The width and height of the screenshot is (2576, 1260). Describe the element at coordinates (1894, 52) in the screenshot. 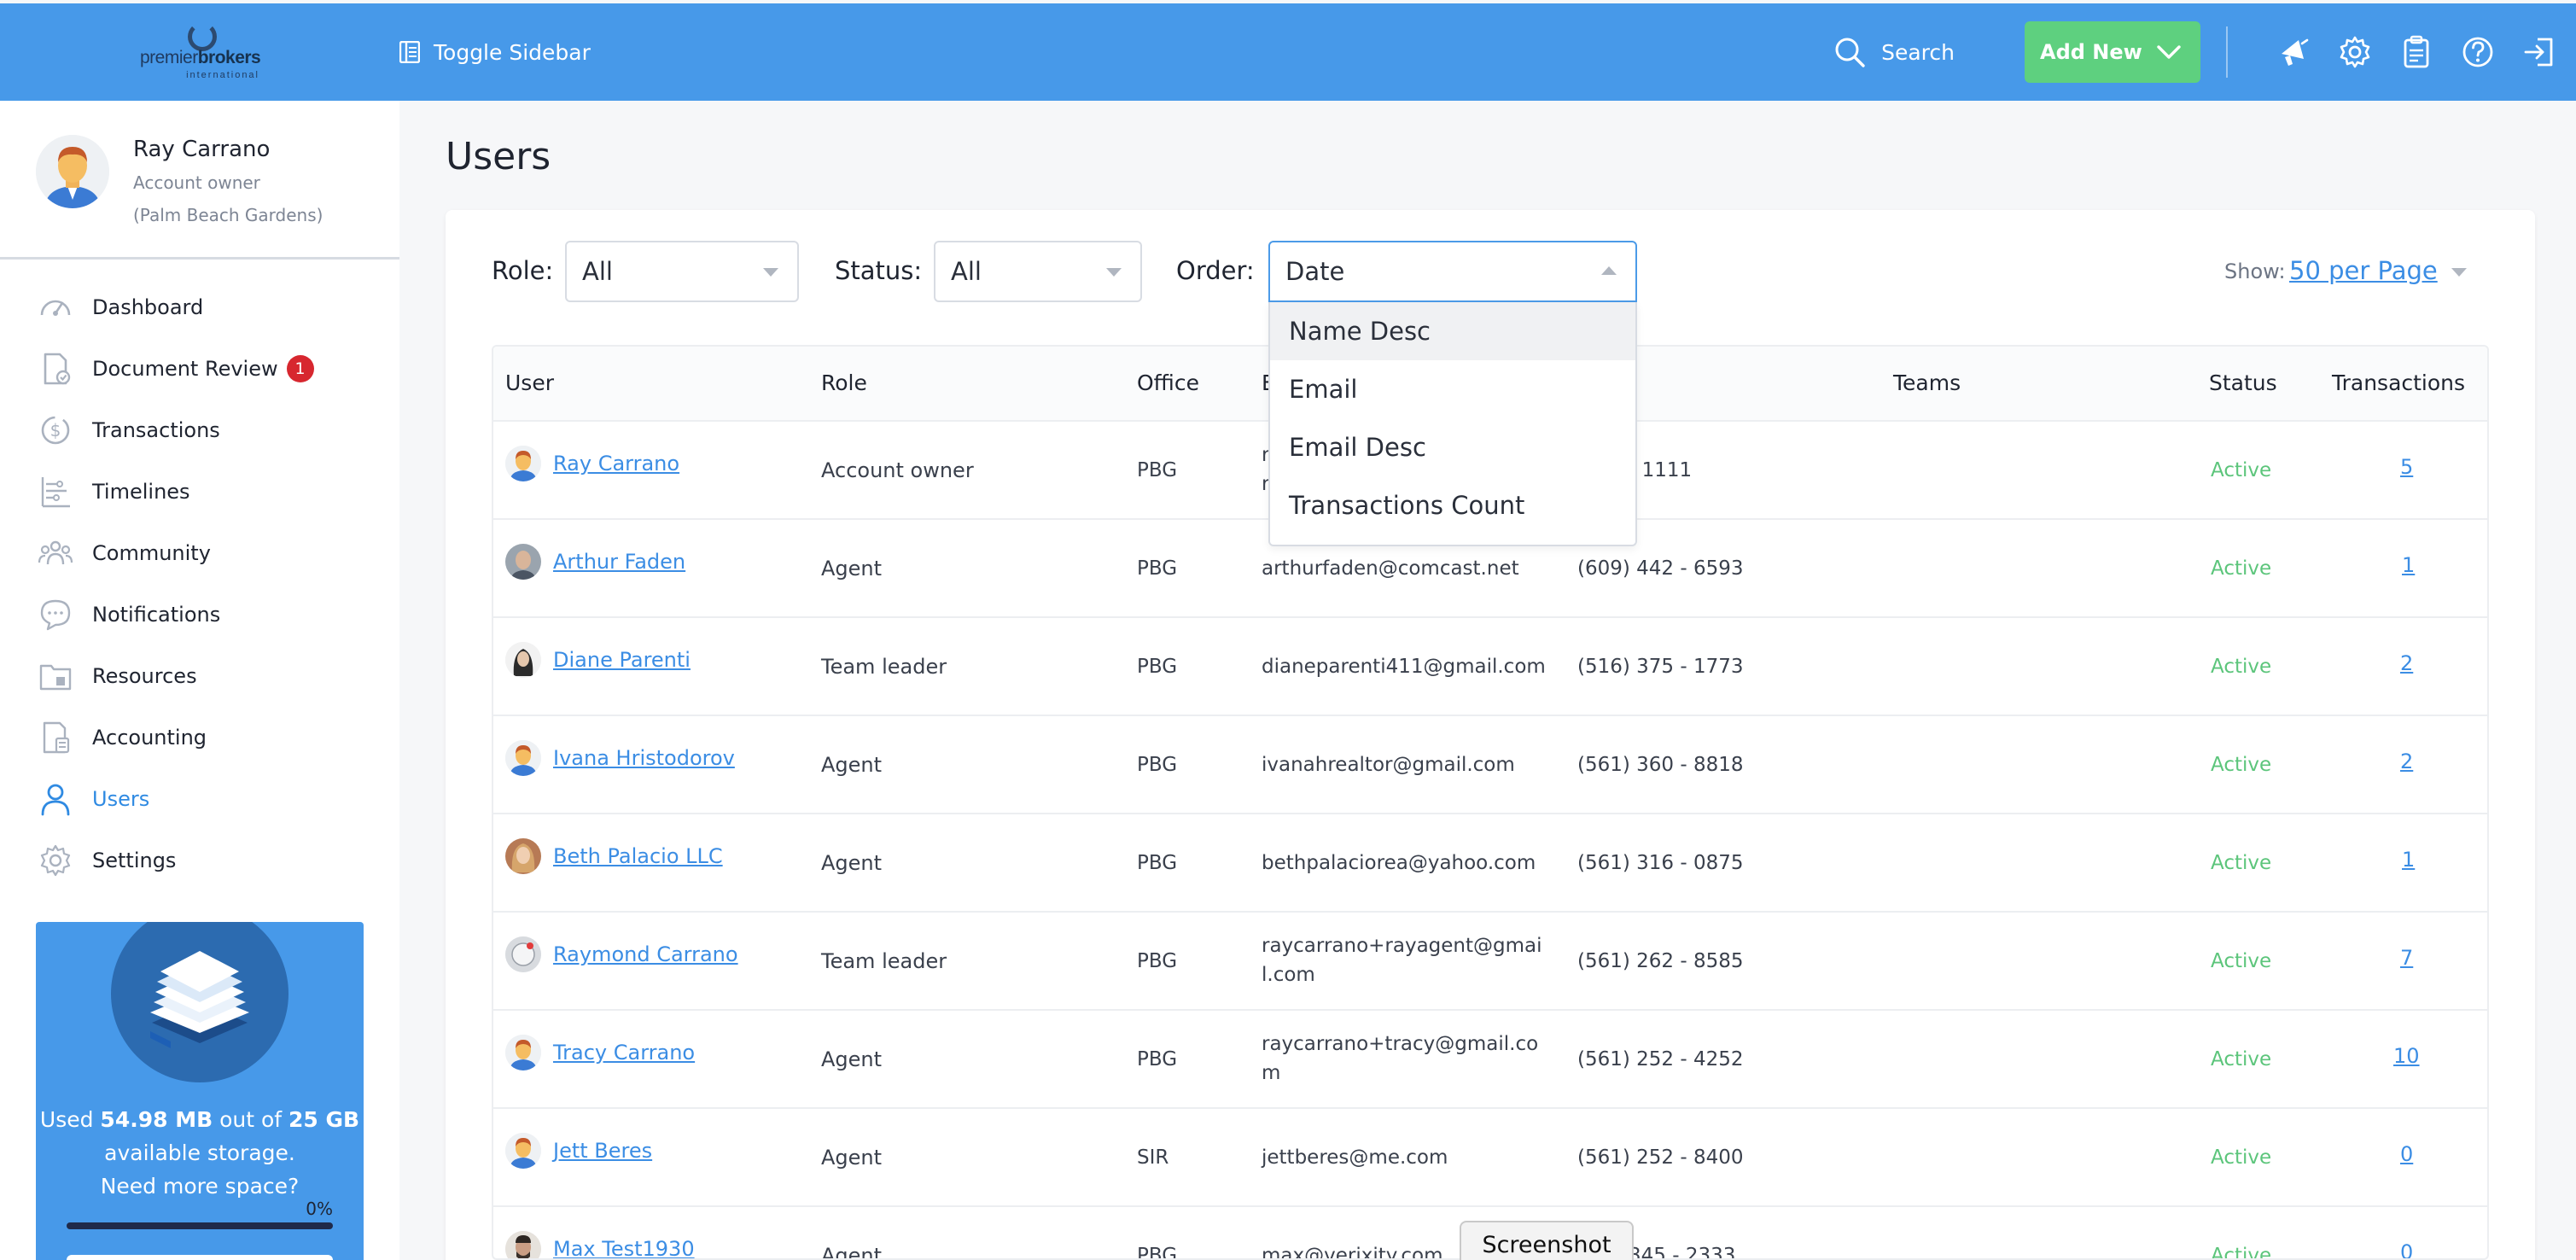

I see `search-button: Search` at that location.